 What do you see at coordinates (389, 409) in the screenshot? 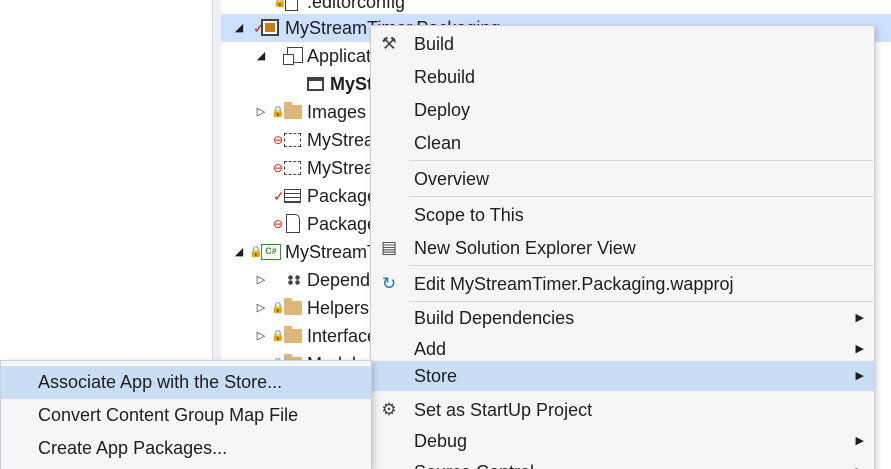
I see `gear-icon: ⚙` at bounding box center [389, 409].